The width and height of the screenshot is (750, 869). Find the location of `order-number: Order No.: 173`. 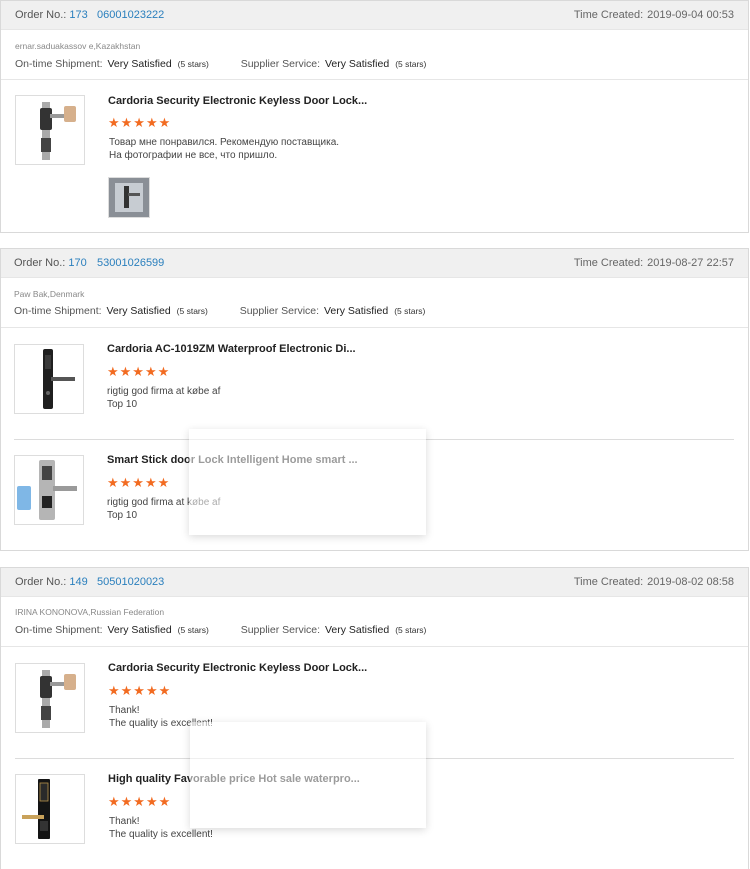

order-number: Order No.: 173 is located at coordinates (51, 15).